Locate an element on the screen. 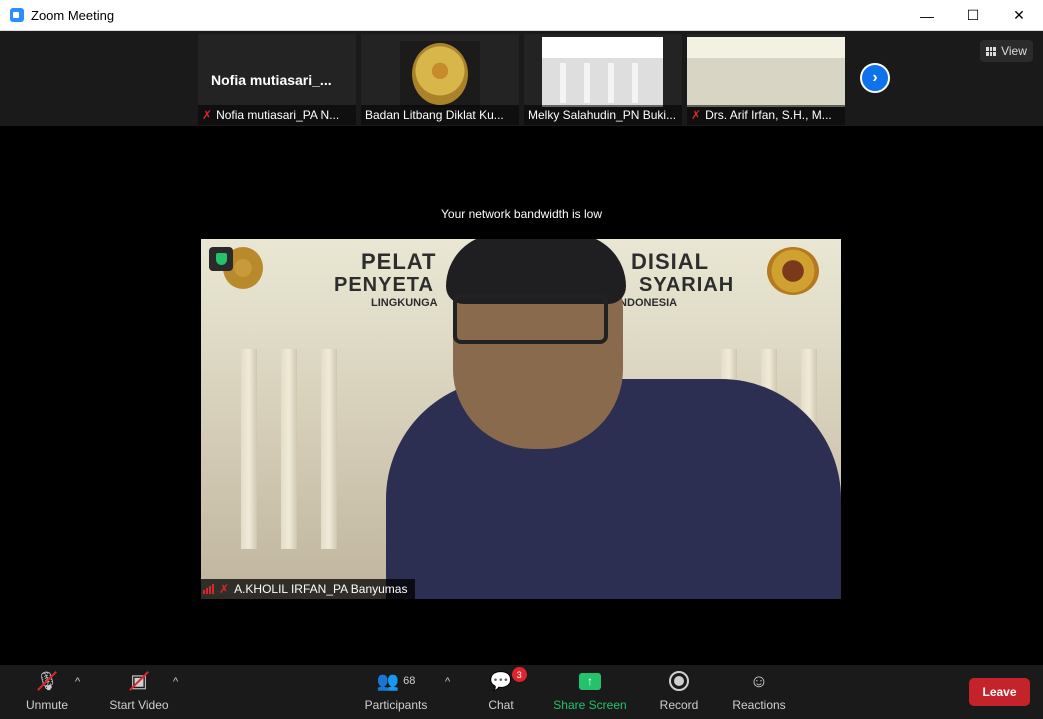 The image size is (1043, 719). next-page-button: › is located at coordinates (875, 78).